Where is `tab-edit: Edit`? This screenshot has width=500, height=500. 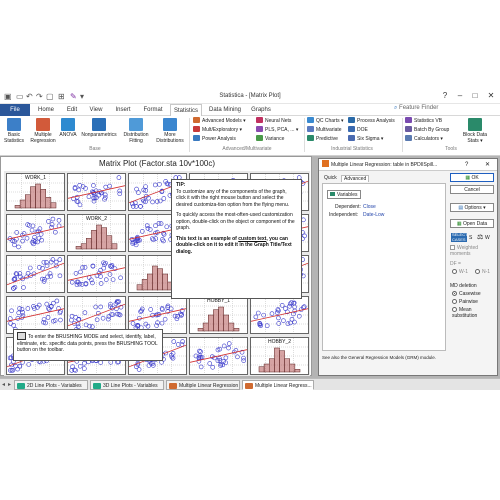
tab-edit: Edit is located at coordinates (72, 110).